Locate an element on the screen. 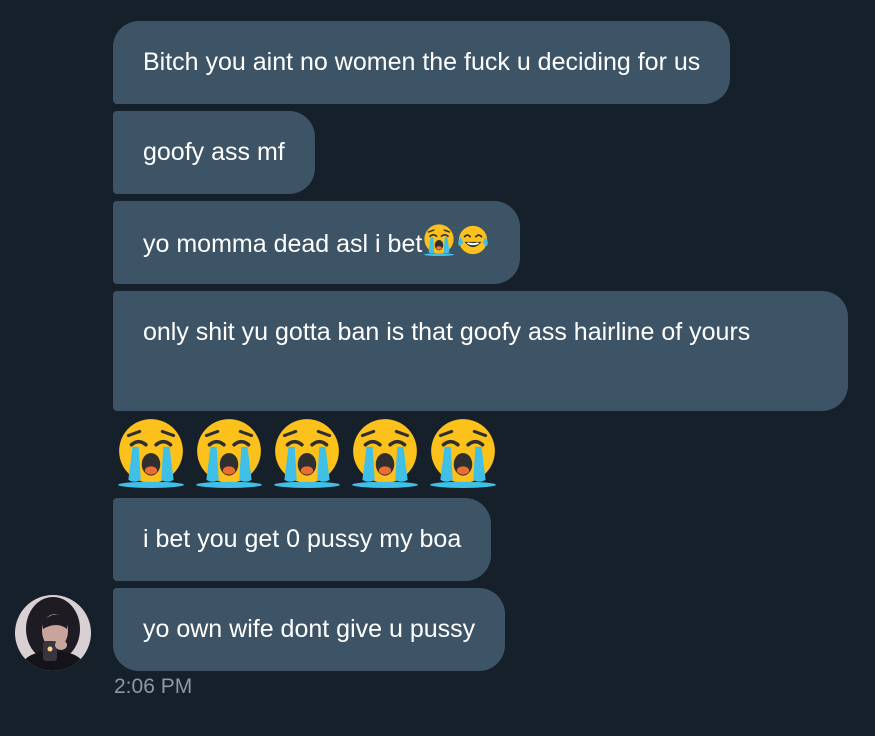 Image resolution: width=875 pixels, height=736 pixels. message-text: goofy ass mf is located at coordinates (214, 152).